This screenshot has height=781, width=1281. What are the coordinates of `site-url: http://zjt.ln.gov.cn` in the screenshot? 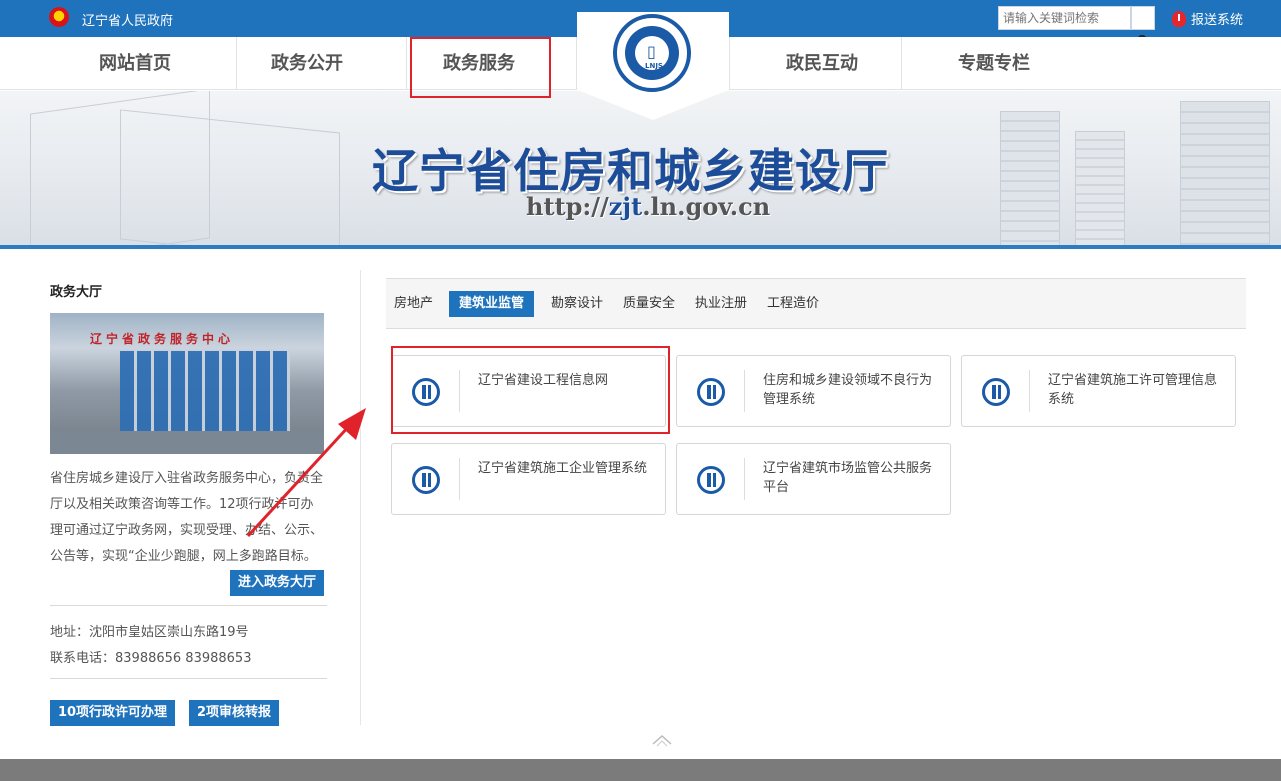 It's located at (648, 206).